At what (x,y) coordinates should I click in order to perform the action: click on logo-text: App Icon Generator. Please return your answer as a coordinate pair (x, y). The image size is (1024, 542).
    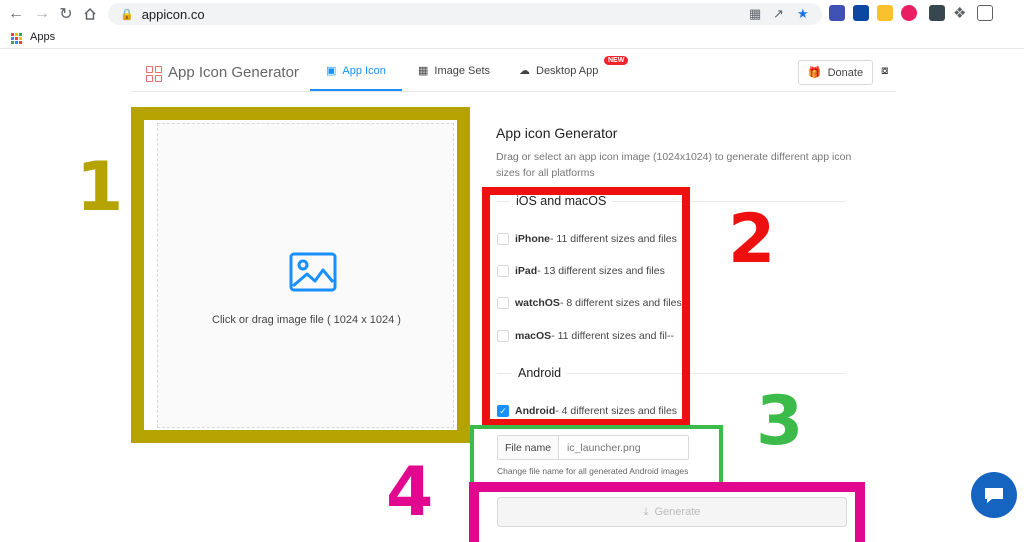
    Looking at the image, I should click on (233, 72).